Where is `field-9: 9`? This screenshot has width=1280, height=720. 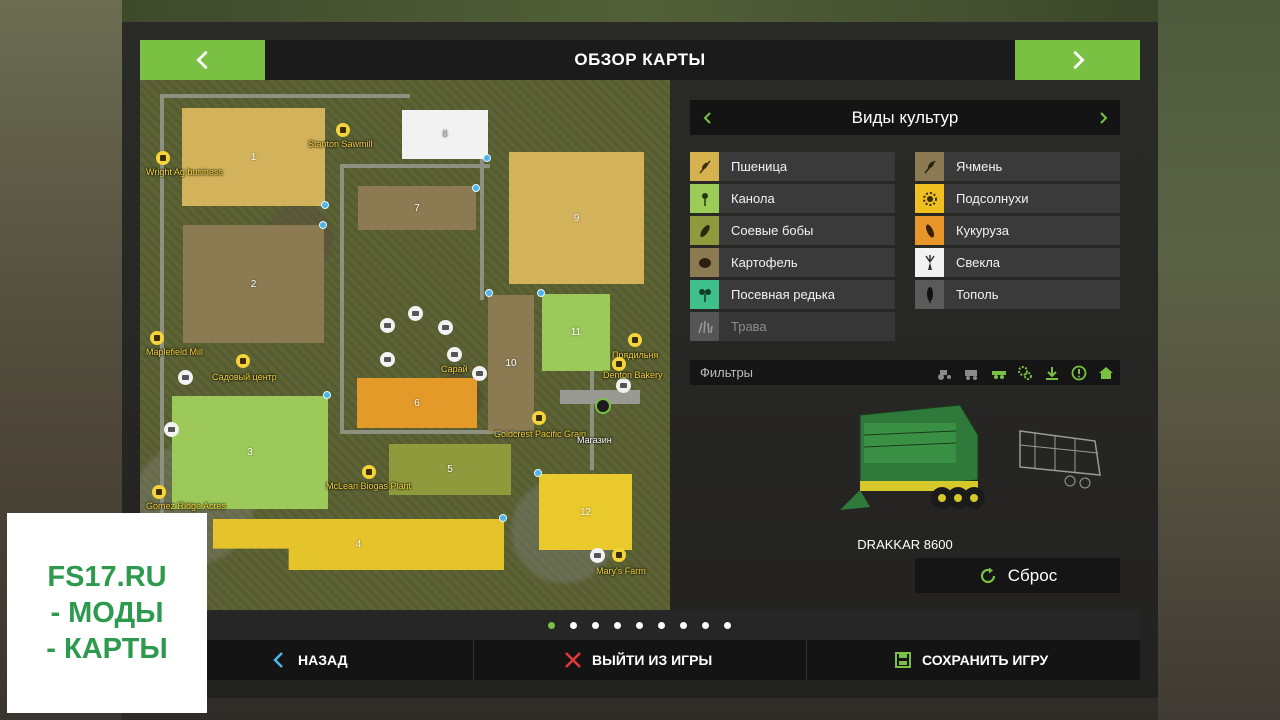
field-9: 9 is located at coordinates (576, 218).